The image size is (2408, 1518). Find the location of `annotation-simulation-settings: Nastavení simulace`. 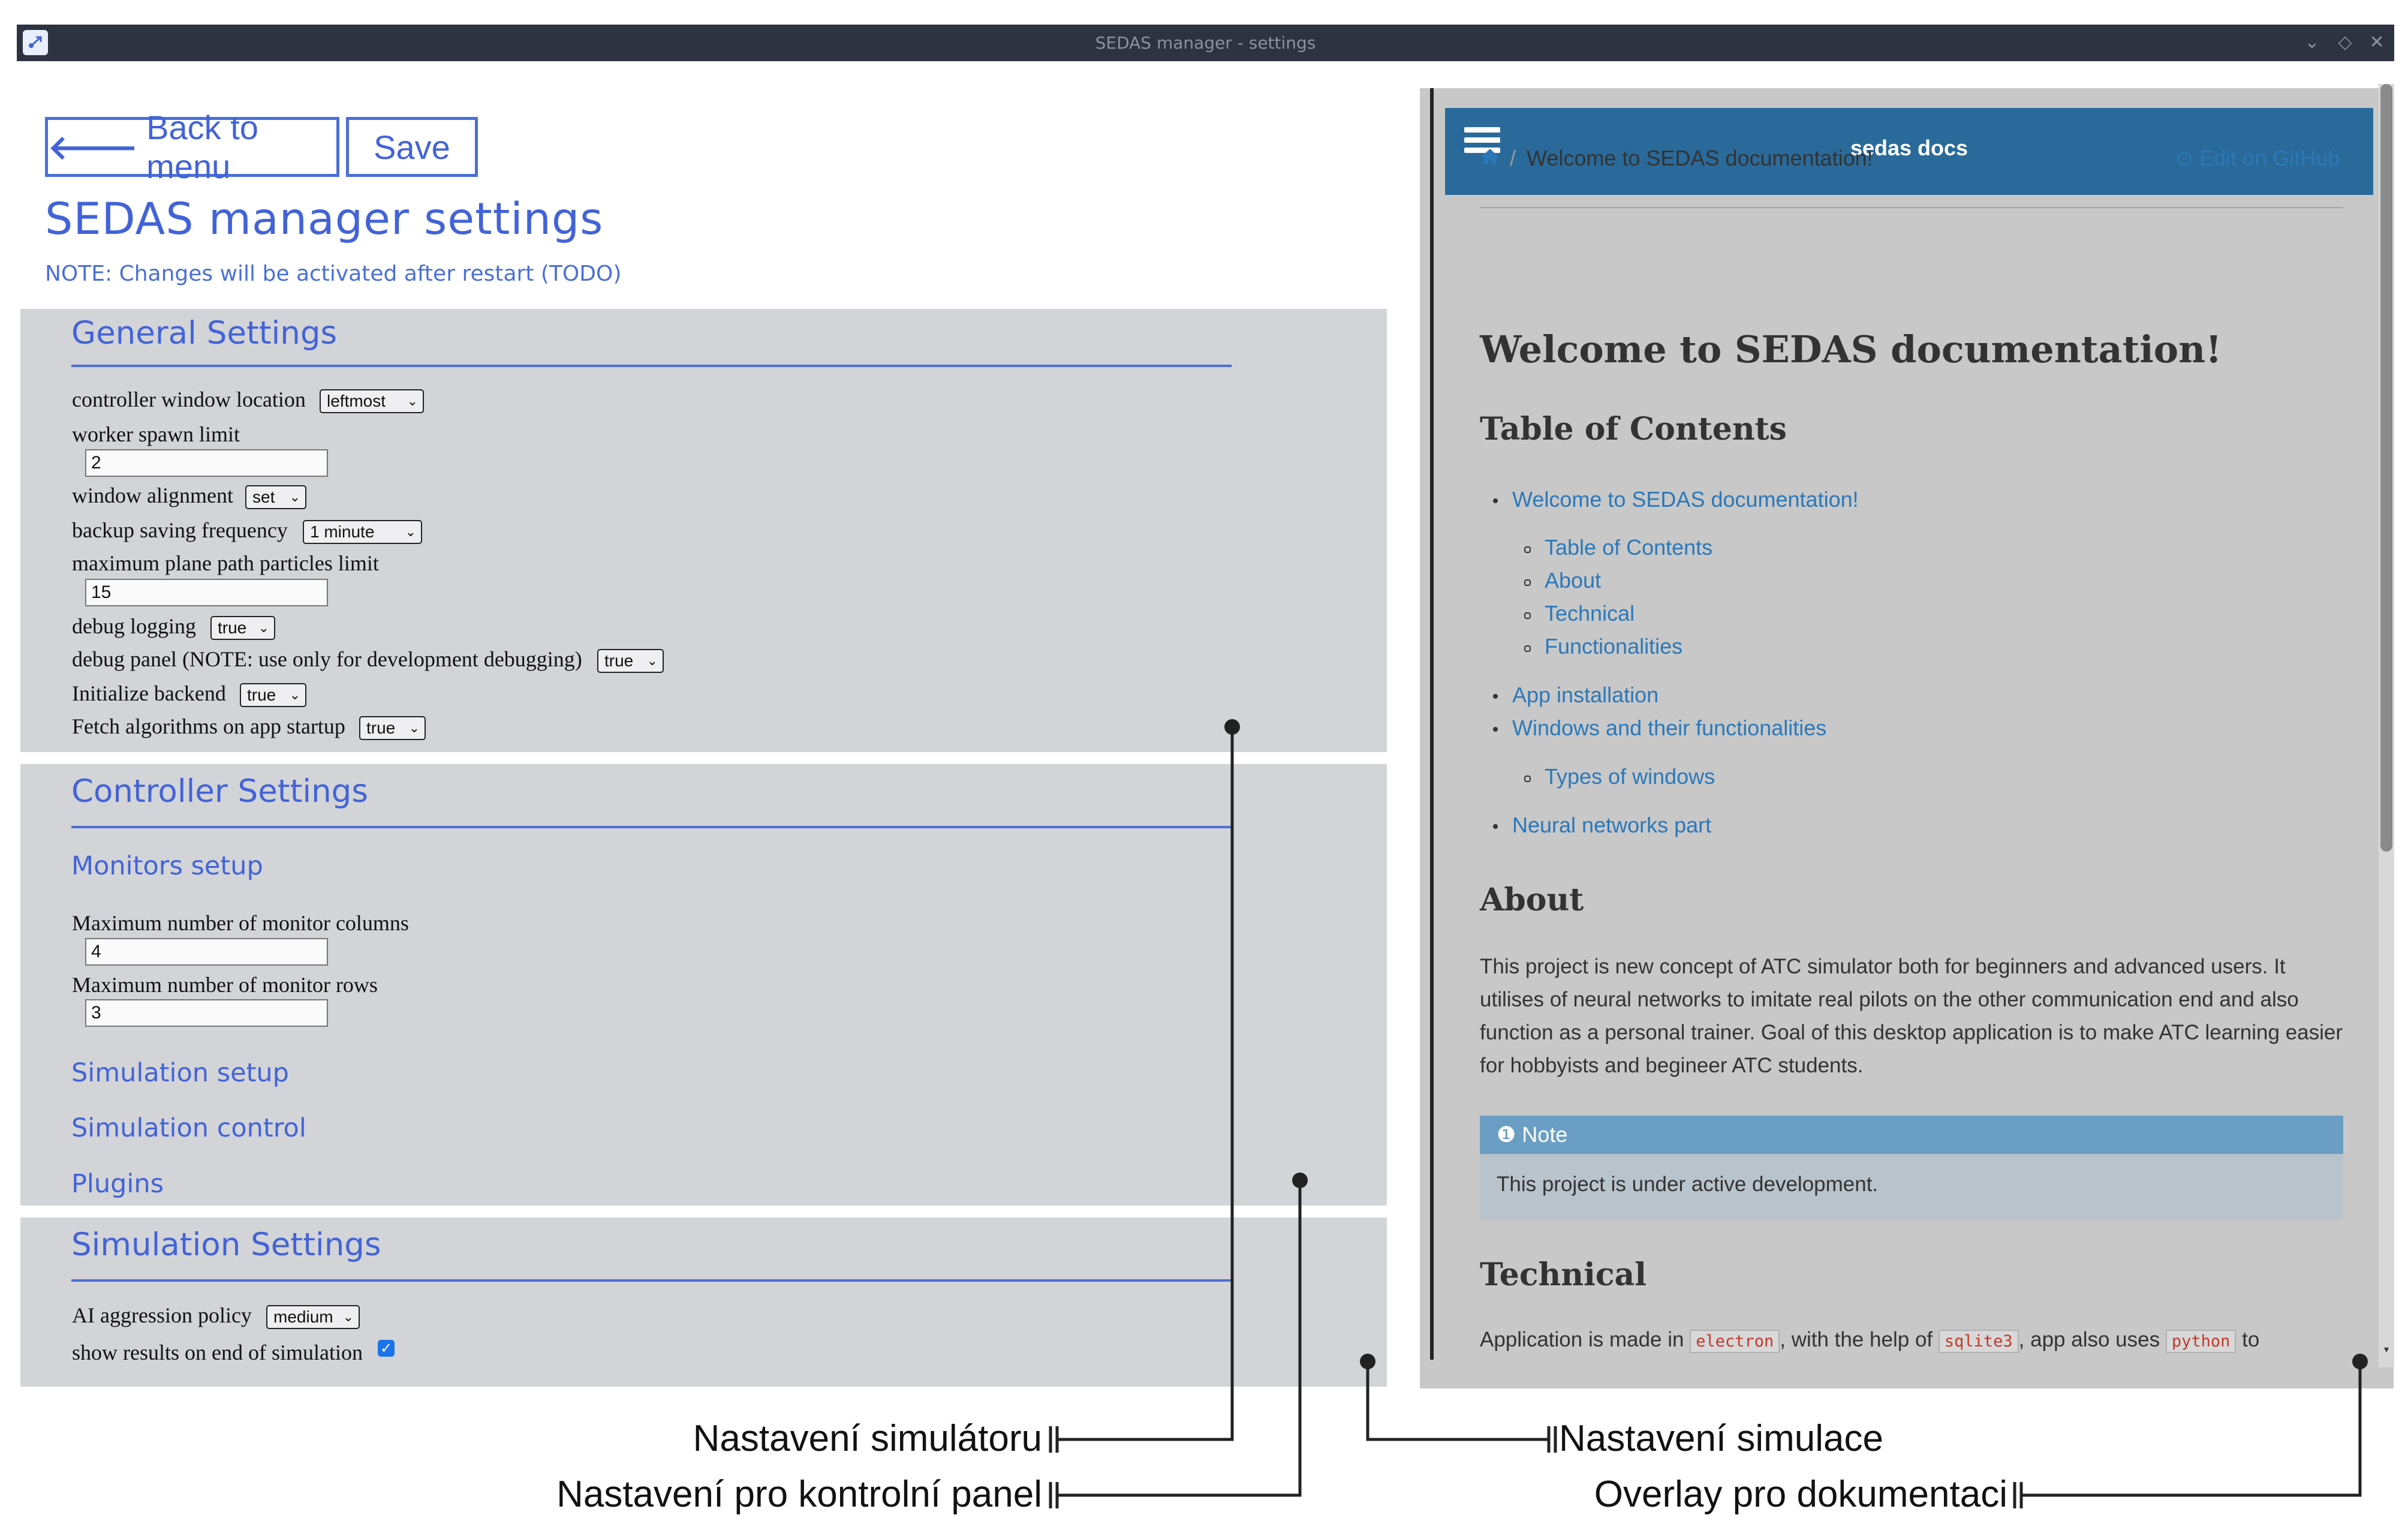

annotation-simulation-settings: Nastavení simulace is located at coordinates (1721, 1438).